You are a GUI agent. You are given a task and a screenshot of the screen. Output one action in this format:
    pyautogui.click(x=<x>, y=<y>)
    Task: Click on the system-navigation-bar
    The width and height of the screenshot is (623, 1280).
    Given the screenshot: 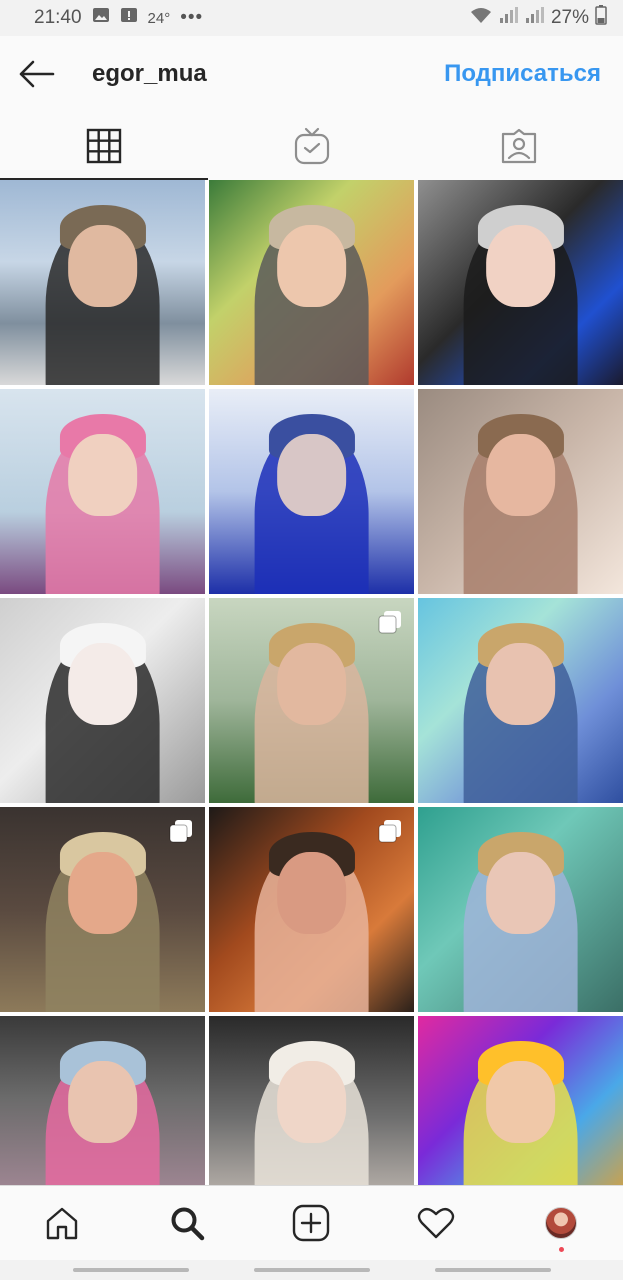 What is the action you would take?
    pyautogui.click(x=311, y=1270)
    